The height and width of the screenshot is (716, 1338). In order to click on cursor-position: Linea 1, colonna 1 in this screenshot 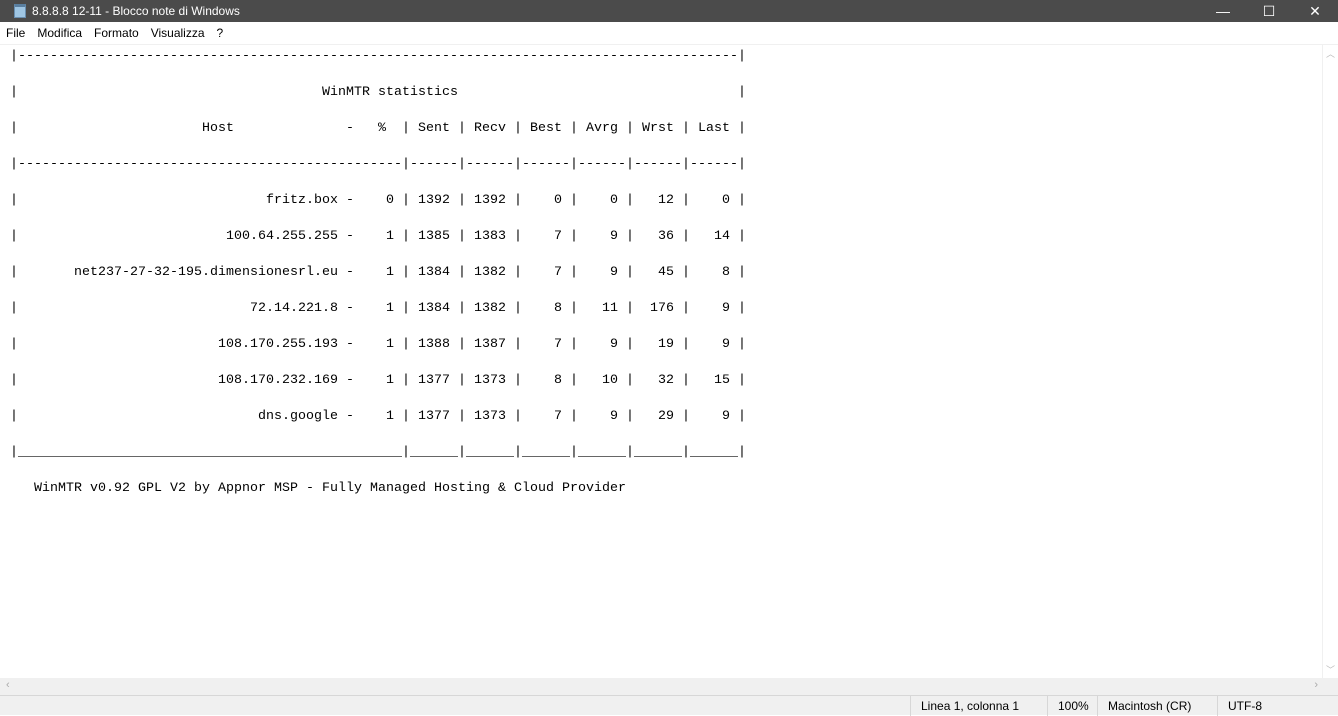, I will do `click(978, 706)`.